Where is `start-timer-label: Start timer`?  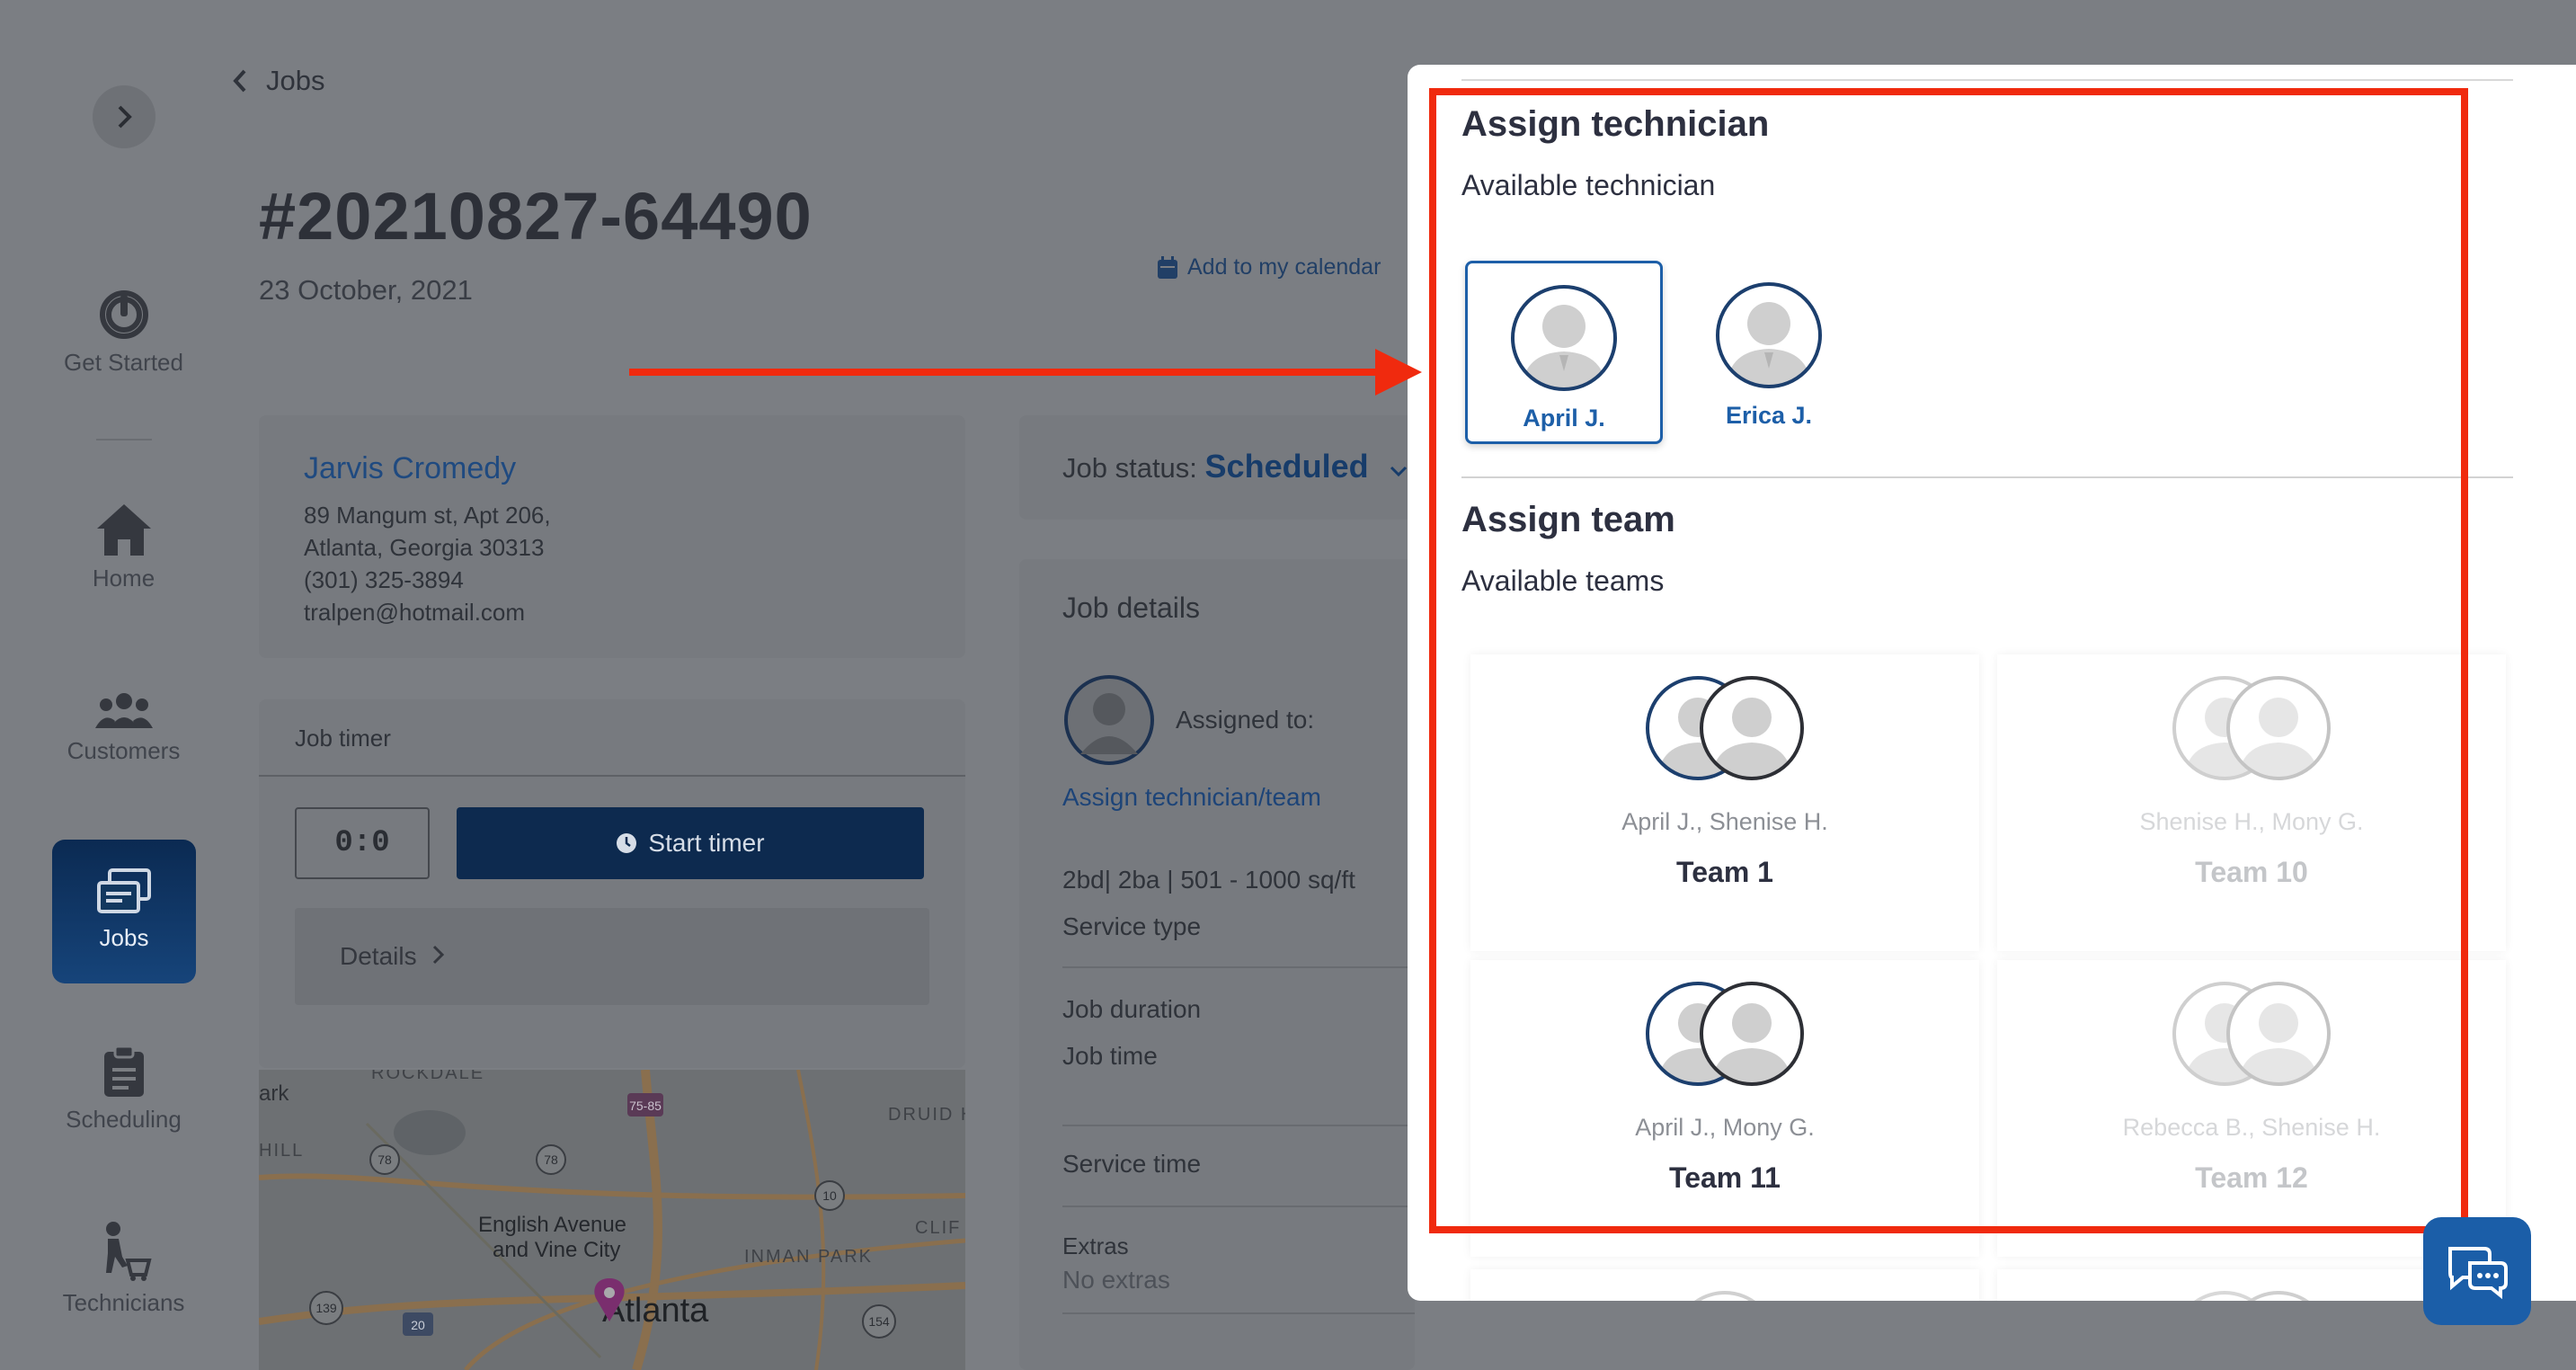
start-timer-label: Start timer is located at coordinates (706, 843).